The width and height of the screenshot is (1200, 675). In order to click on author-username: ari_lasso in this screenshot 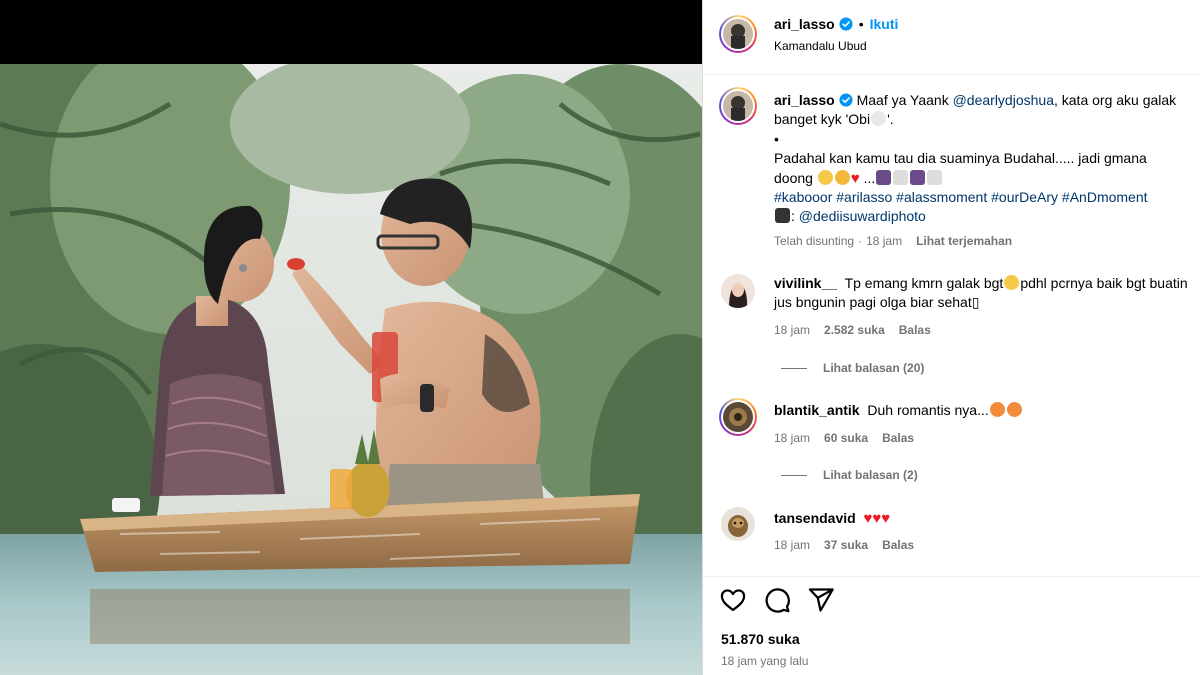, I will do `click(804, 24)`.